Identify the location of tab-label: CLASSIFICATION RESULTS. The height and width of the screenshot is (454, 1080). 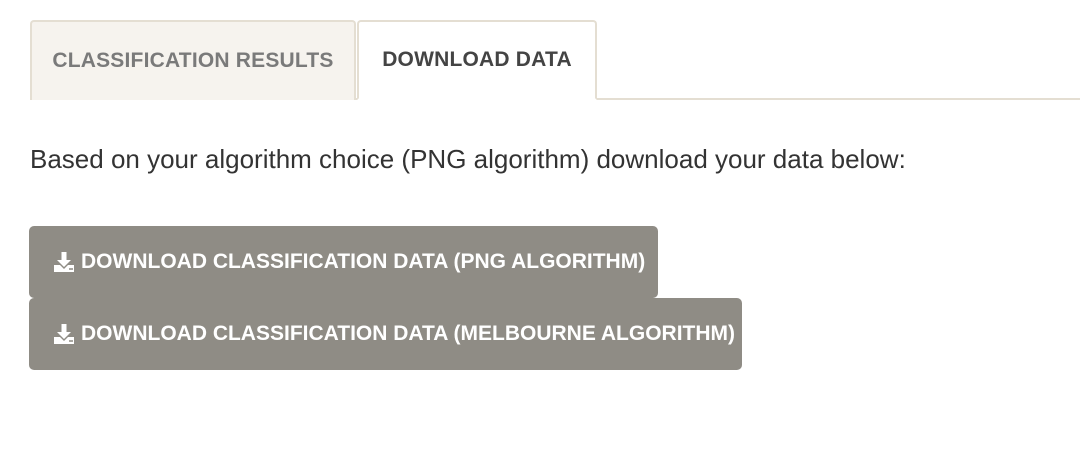
(193, 60).